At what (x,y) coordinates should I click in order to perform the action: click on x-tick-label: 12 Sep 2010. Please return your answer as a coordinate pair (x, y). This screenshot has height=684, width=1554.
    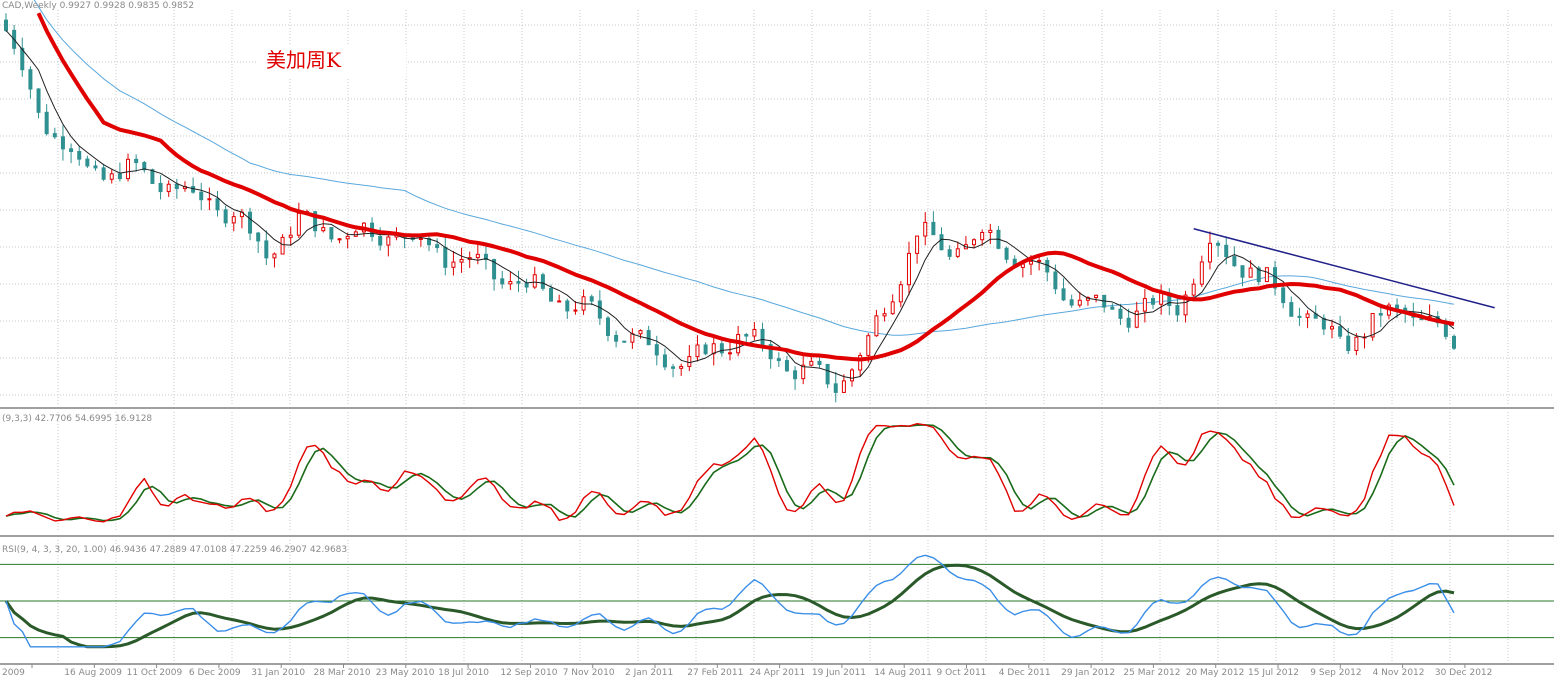
    Looking at the image, I should click on (528, 673).